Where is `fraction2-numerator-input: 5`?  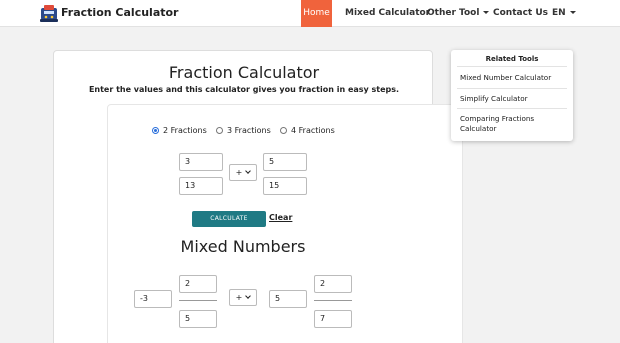
fraction2-numerator-input: 5 is located at coordinates (285, 162).